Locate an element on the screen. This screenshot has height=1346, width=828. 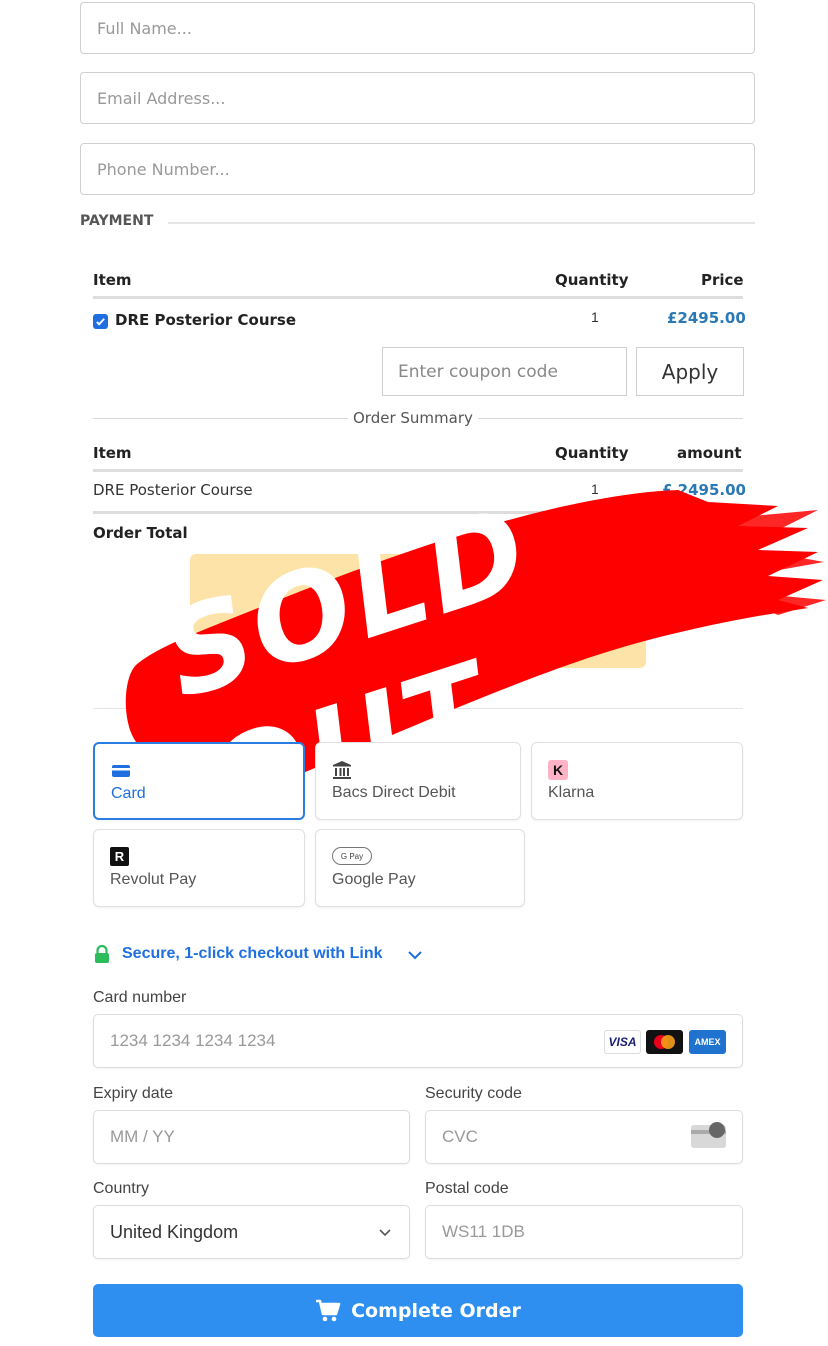
course-checkbox is located at coordinates (100, 321).